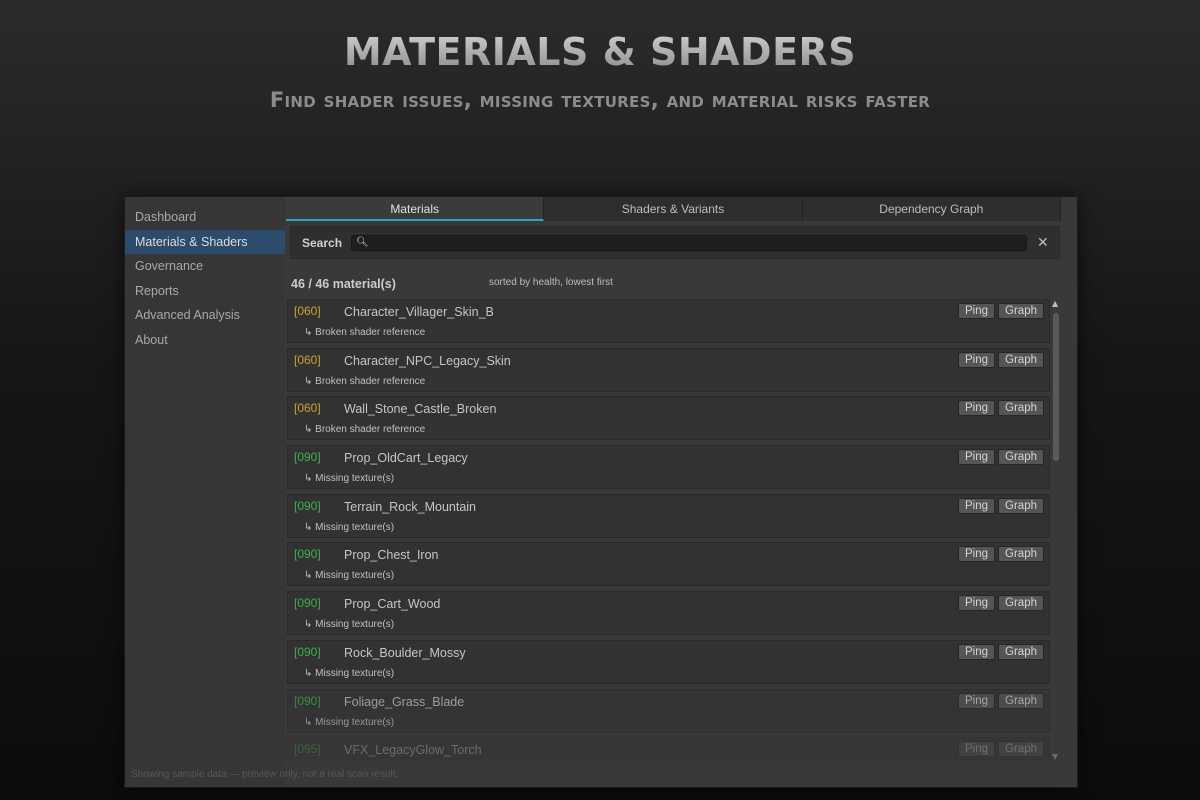  Describe the element at coordinates (1043, 243) in the screenshot. I see `clear-search-icon: ✕` at that location.